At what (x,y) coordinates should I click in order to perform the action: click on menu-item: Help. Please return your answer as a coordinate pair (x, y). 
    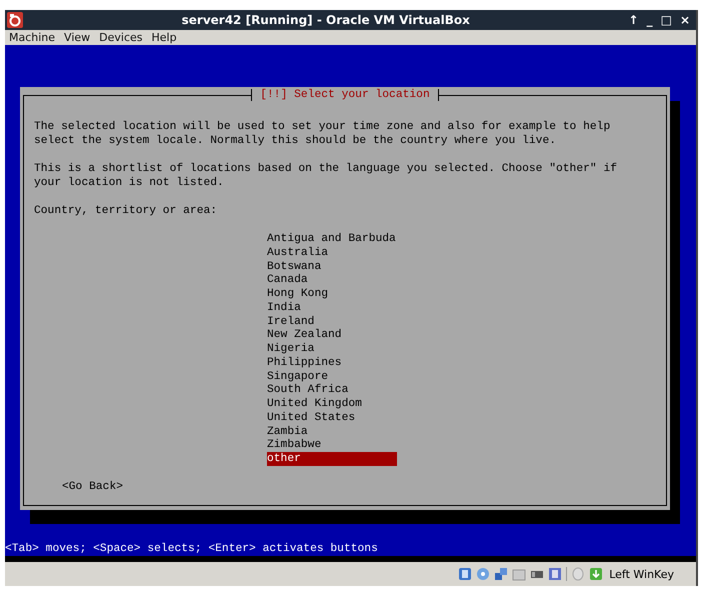
    Looking at the image, I should click on (164, 37).